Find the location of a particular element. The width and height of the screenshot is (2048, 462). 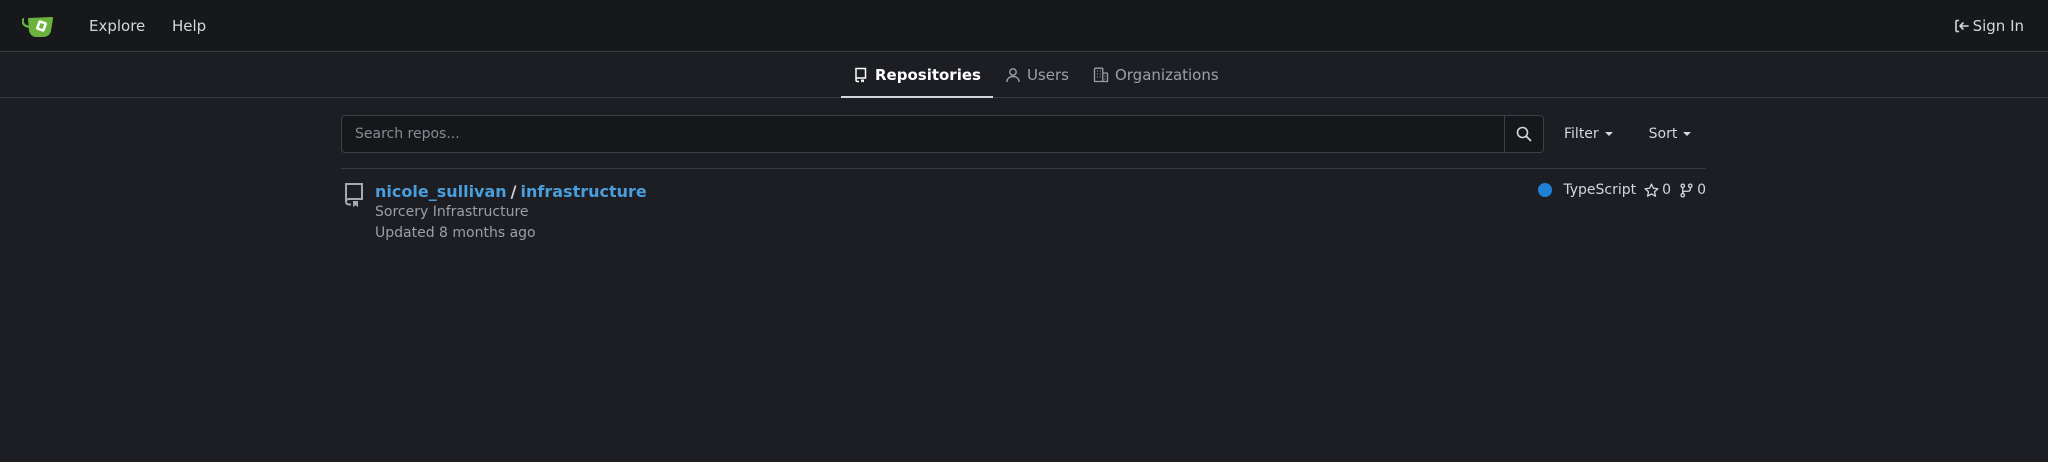

sign-in-link: Sign In is located at coordinates (1989, 26).